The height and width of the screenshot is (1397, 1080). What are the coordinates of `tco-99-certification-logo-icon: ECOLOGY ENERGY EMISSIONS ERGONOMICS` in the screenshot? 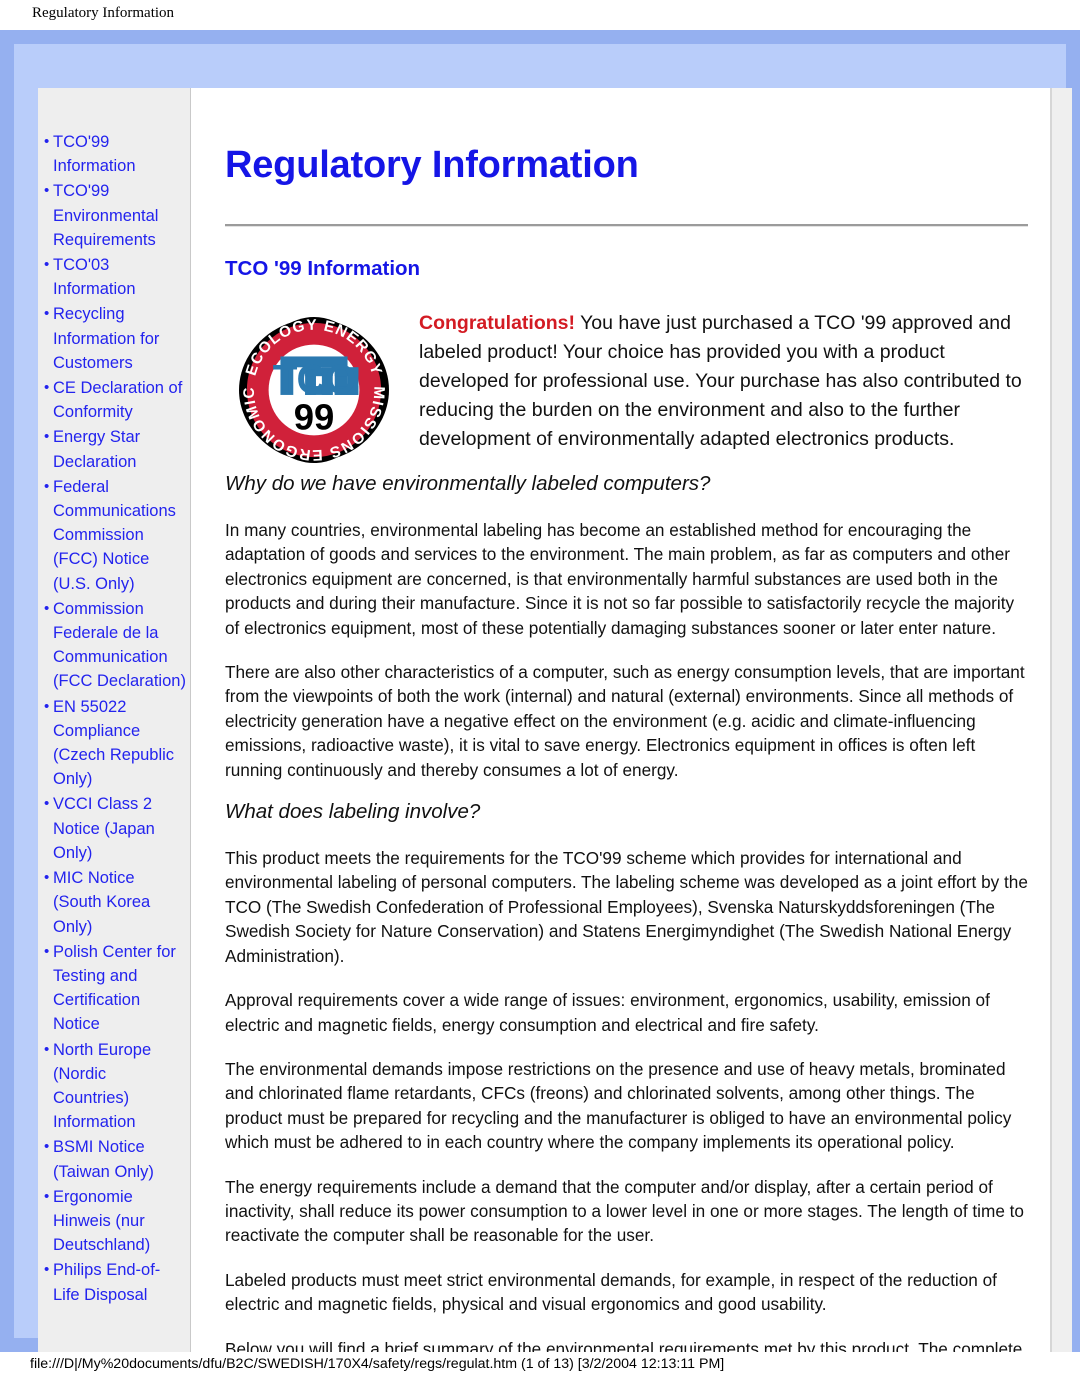 It's located at (314, 390).